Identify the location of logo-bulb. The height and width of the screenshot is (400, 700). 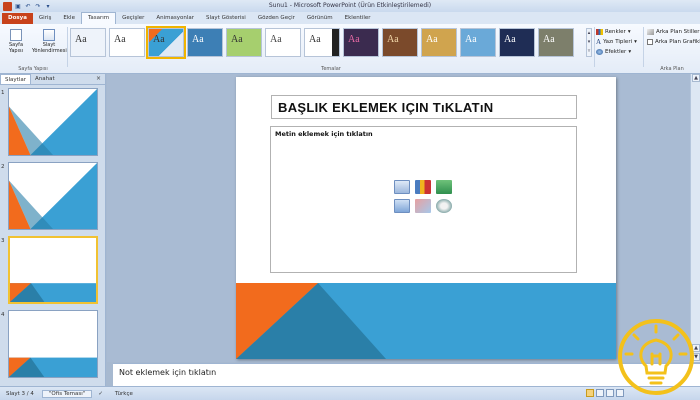
(656, 361).